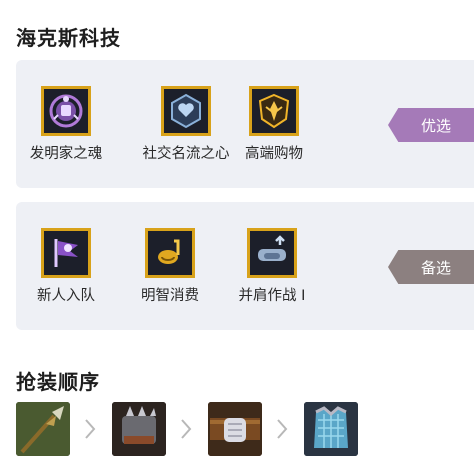 The width and height of the screenshot is (474, 470). I want to click on inventor-soul-icon, so click(66, 111).